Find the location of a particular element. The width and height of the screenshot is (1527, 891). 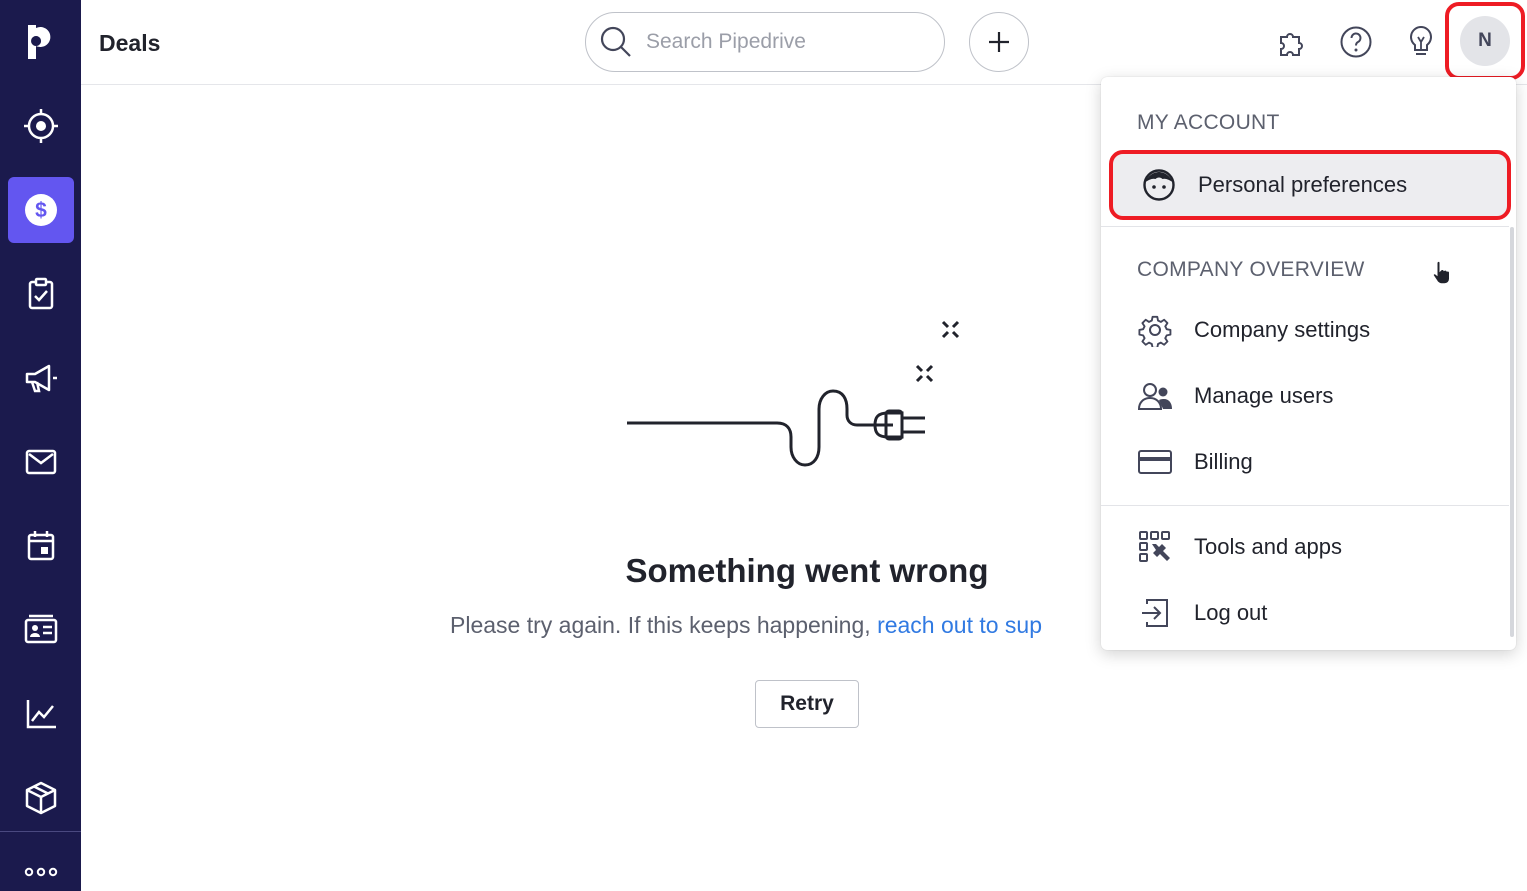

sidebar-item-insights is located at coordinates (41, 714).